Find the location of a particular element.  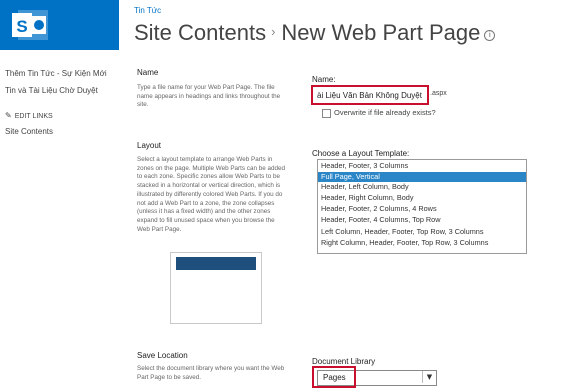

nav-item-pending-docs: Tin và Tài Liệu Chờ Duyệt is located at coordinates (51, 90).